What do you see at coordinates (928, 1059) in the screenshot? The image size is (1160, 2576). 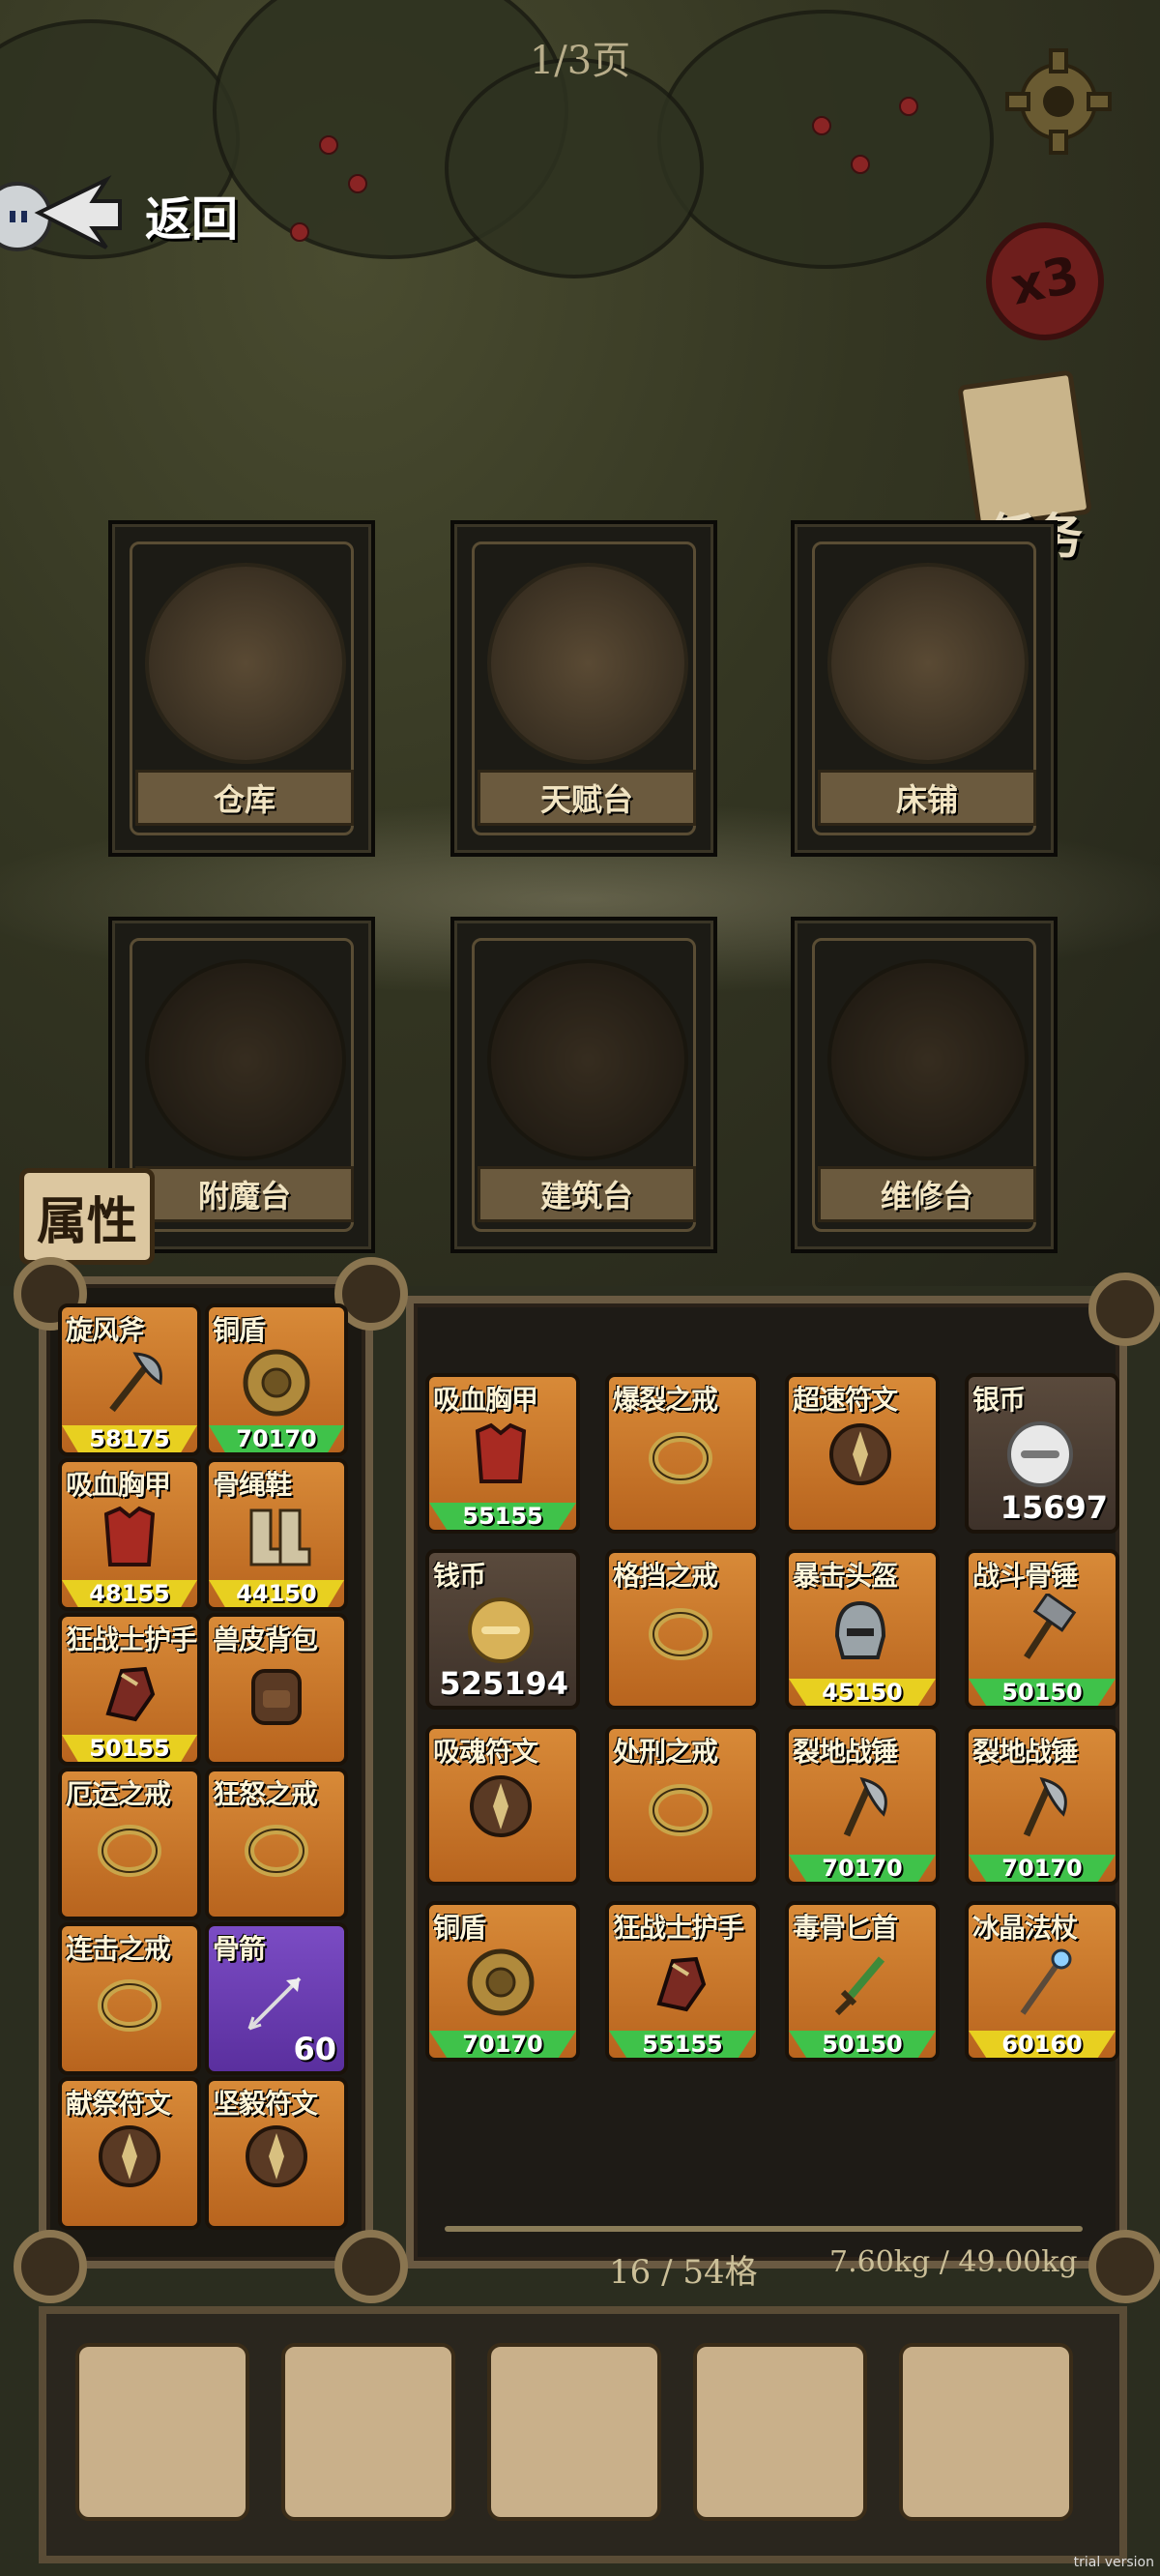 I see `repair-table-icon` at bounding box center [928, 1059].